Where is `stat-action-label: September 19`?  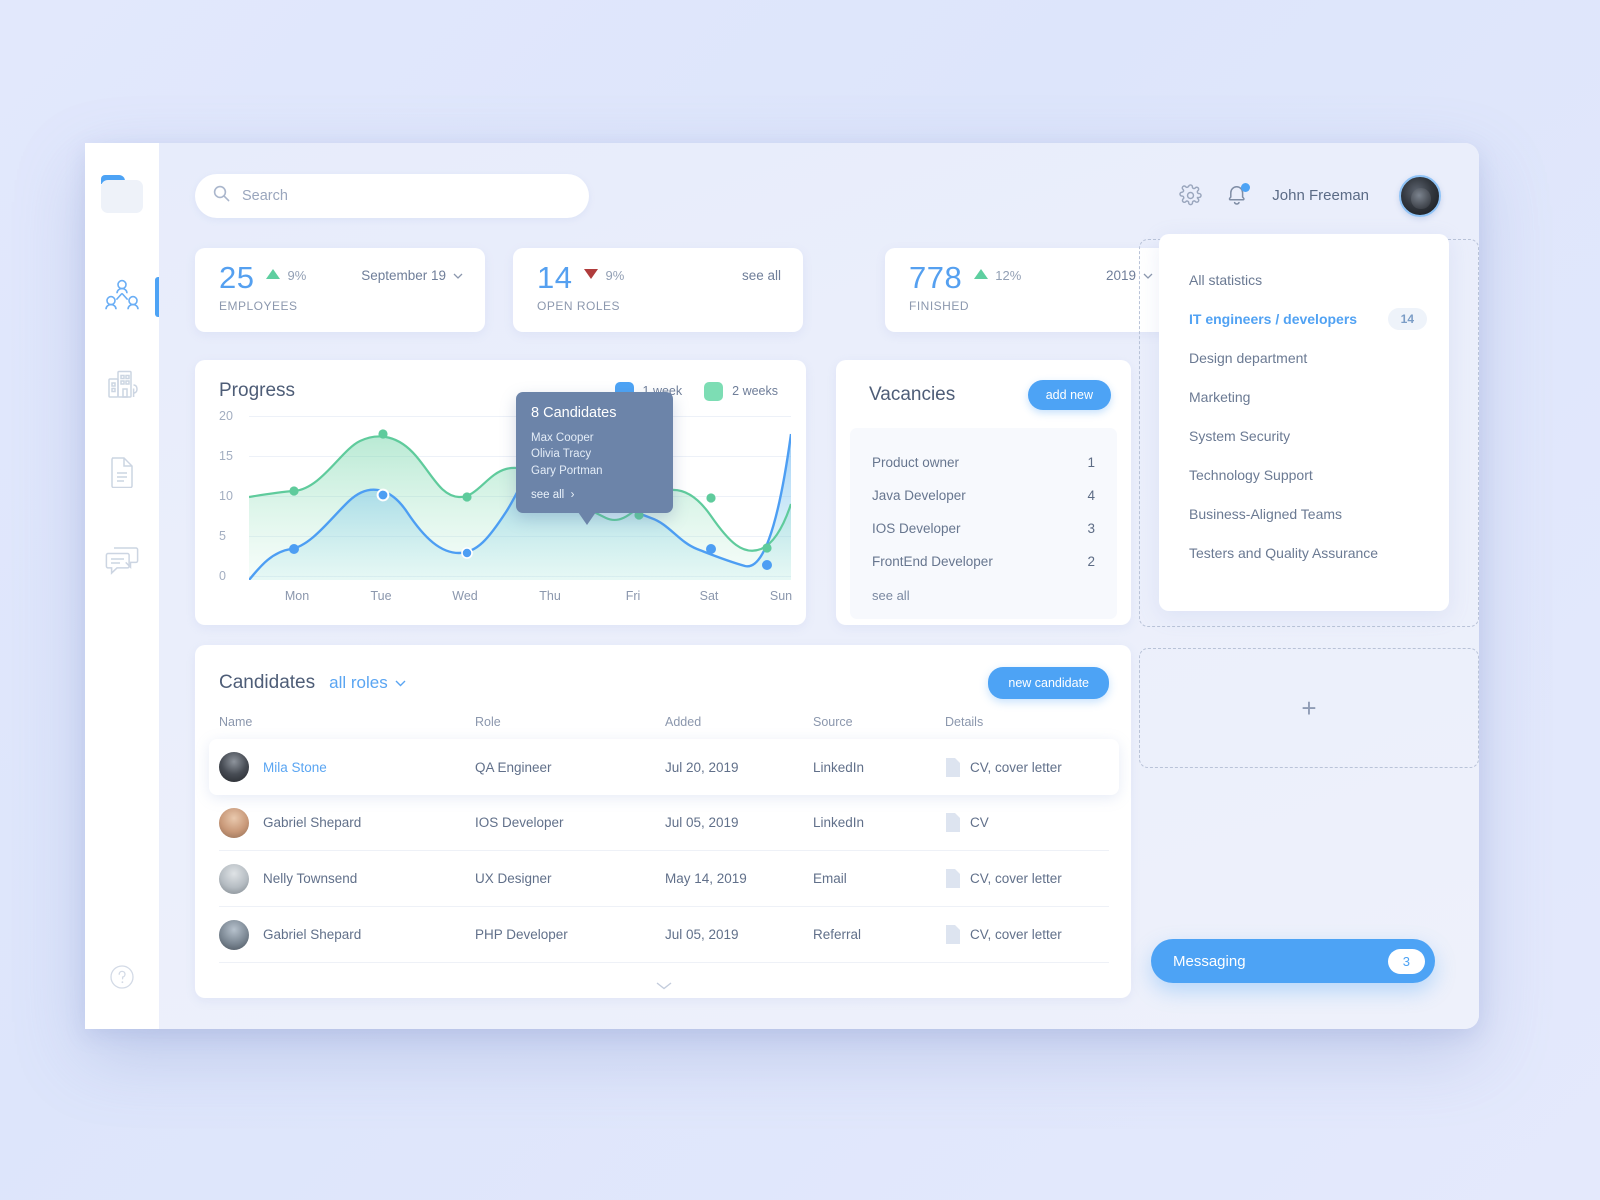 stat-action-label: September 19 is located at coordinates (403, 275).